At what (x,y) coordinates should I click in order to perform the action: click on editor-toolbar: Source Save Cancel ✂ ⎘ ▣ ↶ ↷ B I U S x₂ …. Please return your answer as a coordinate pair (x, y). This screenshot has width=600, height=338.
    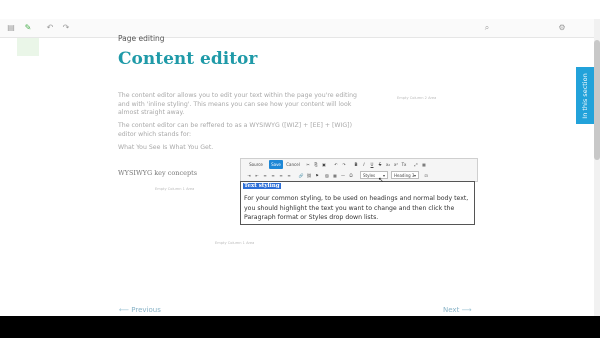
    Looking at the image, I should click on (359, 170).